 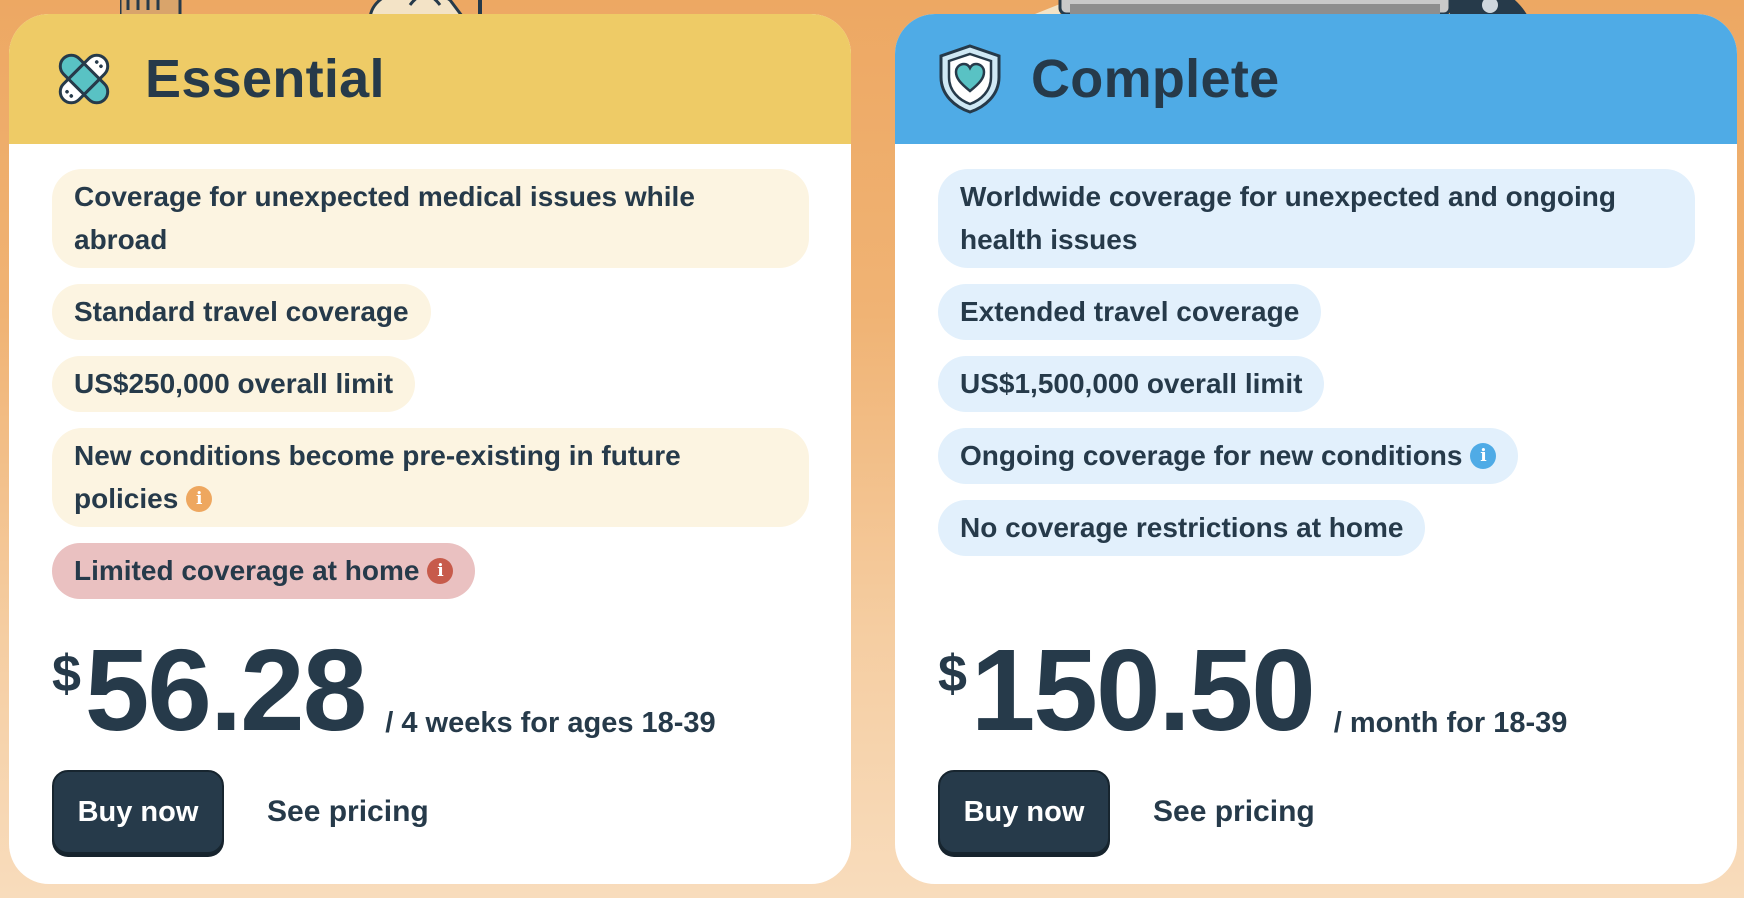 I want to click on feature-text: Limited coverage at home, so click(x=247, y=570).